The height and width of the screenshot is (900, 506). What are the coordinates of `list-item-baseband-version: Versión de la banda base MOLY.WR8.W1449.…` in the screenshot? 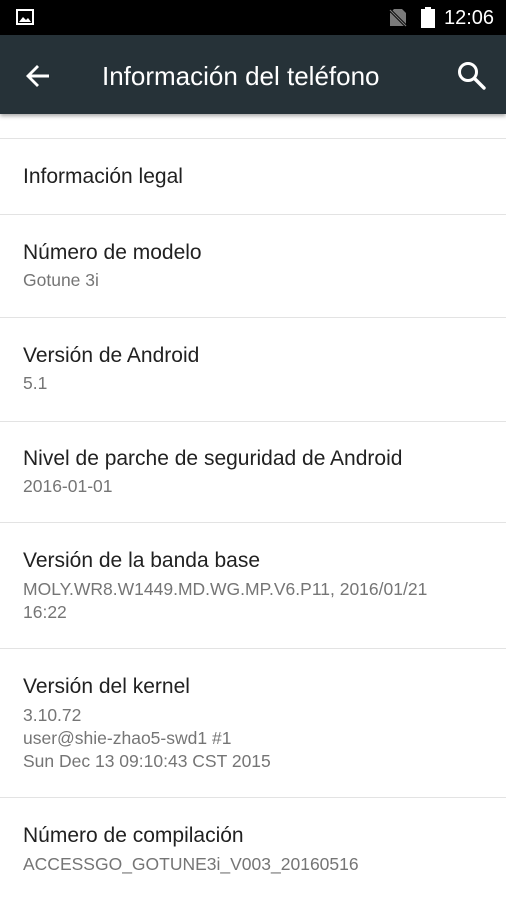 It's located at (253, 585).